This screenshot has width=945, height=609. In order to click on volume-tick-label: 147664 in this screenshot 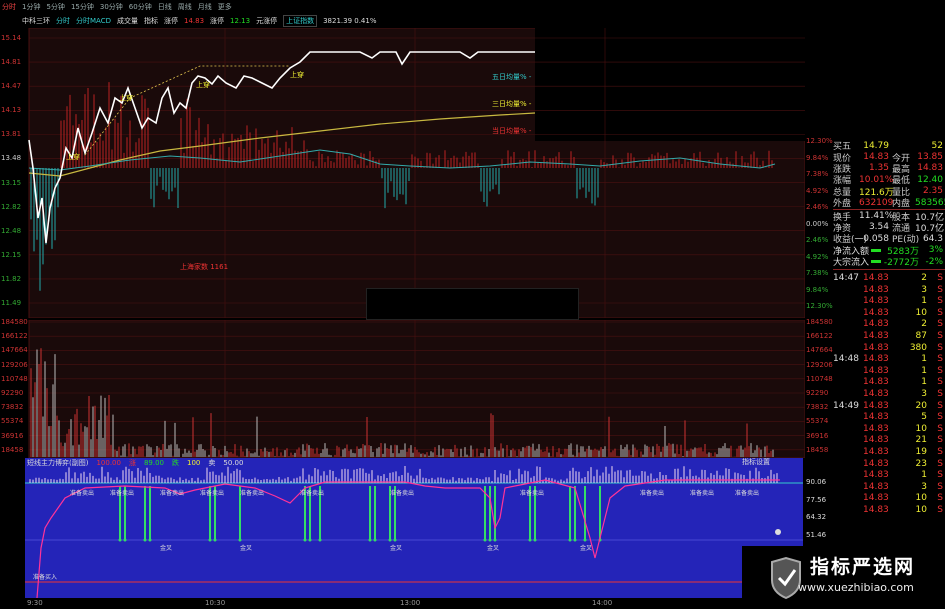, I will do `click(819, 350)`.